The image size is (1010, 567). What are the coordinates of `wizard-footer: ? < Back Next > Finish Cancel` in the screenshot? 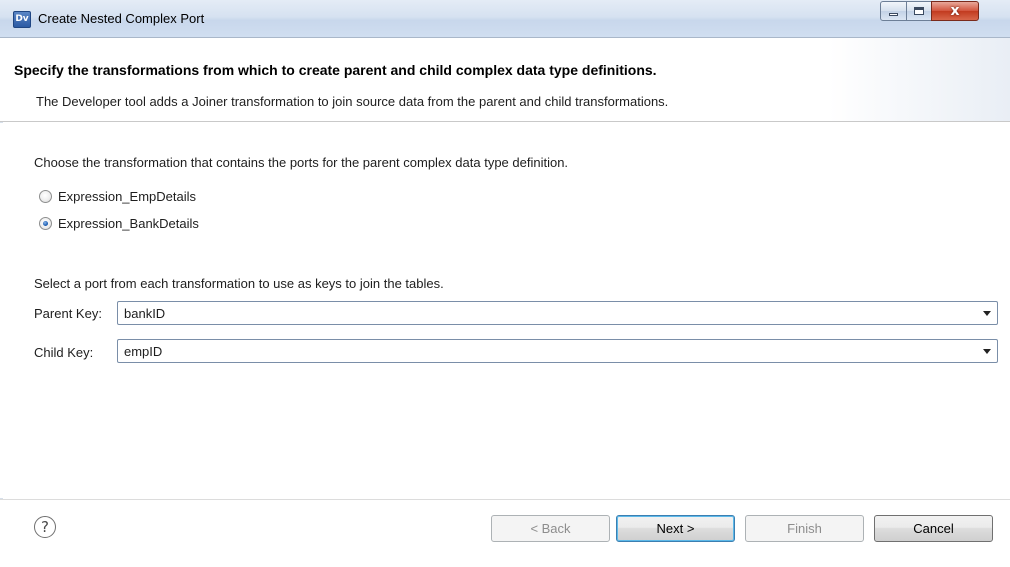 It's located at (505, 533).